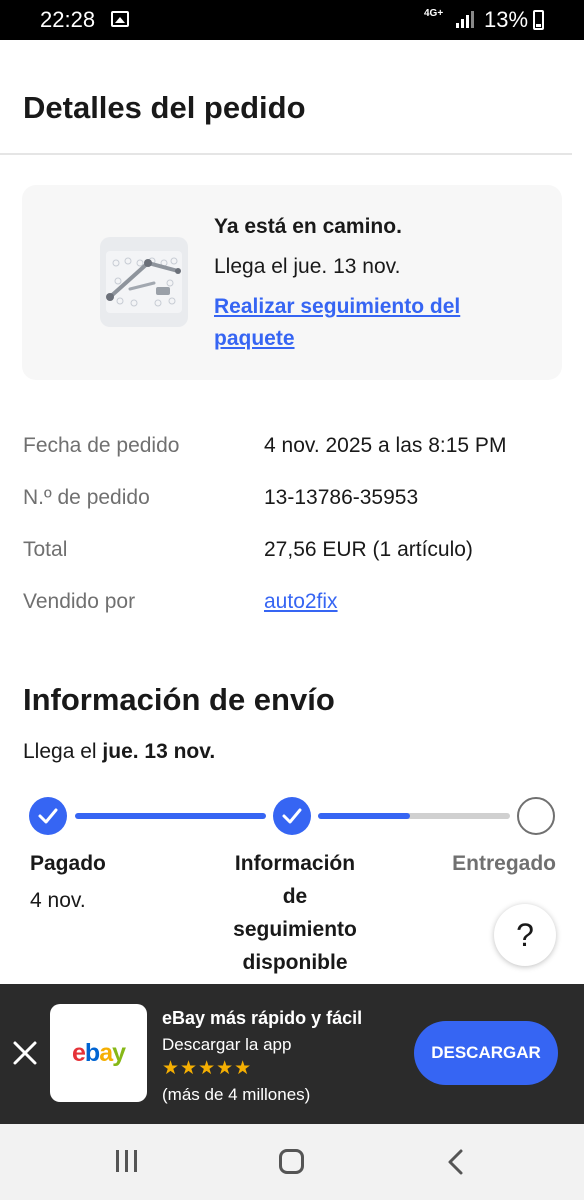 The image size is (584, 1200). What do you see at coordinates (292, 20) in the screenshot?
I see `status-bar: 22:28 4G+ 13%` at bounding box center [292, 20].